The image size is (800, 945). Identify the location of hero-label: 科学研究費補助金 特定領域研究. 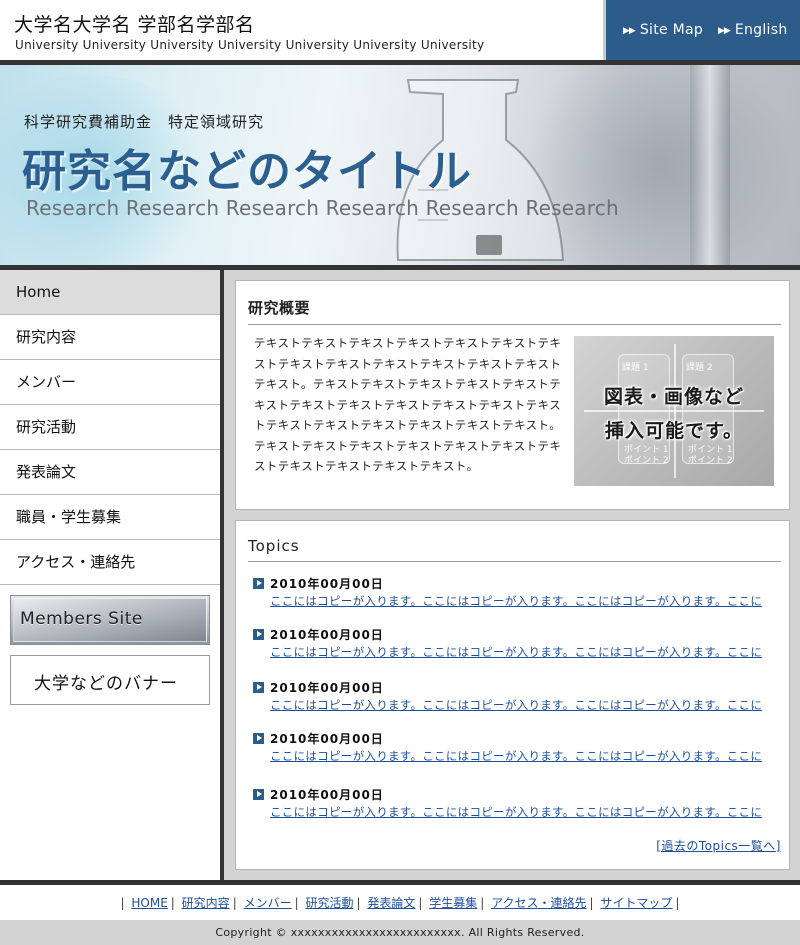
(144, 122).